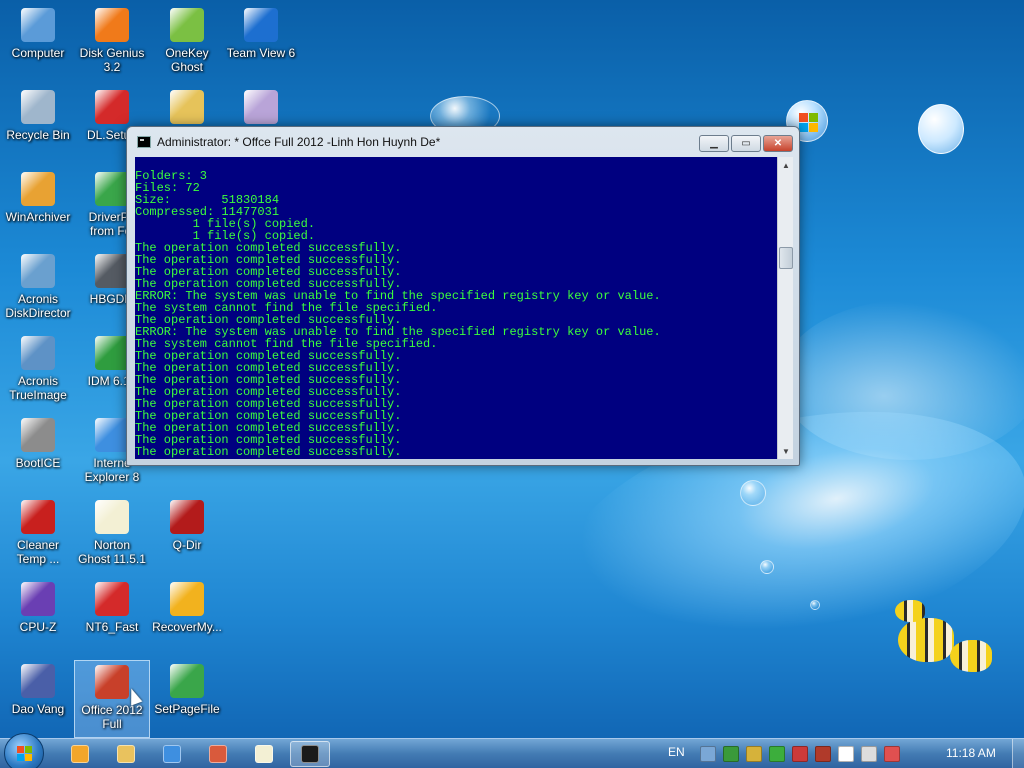 This screenshot has height=768, width=1024. I want to click on recover-my-files-icon, so click(187, 599).